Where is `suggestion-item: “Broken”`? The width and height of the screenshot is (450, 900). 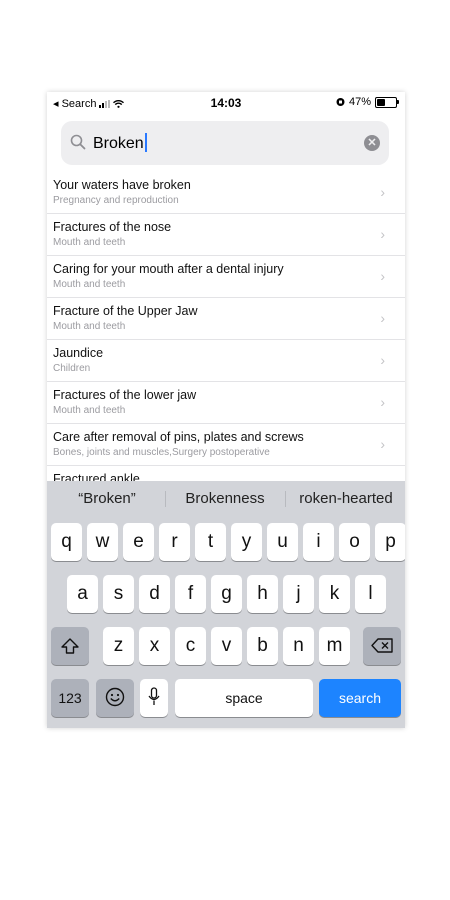
suggestion-item: “Broken” is located at coordinates (107, 498).